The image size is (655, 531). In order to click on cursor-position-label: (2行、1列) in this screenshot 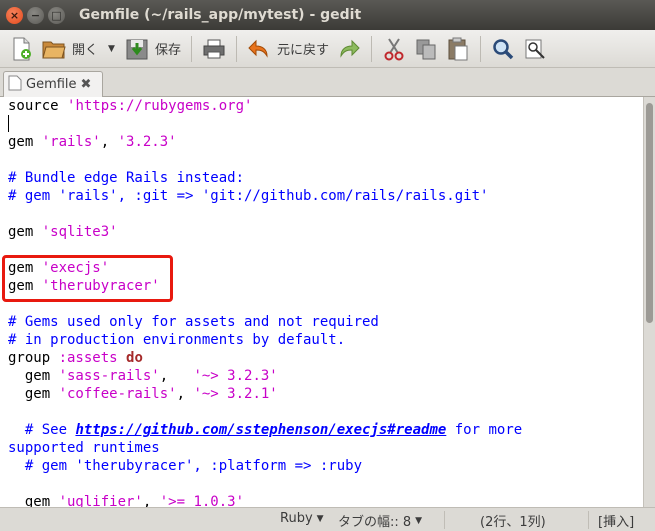, I will do `click(513, 522)`.